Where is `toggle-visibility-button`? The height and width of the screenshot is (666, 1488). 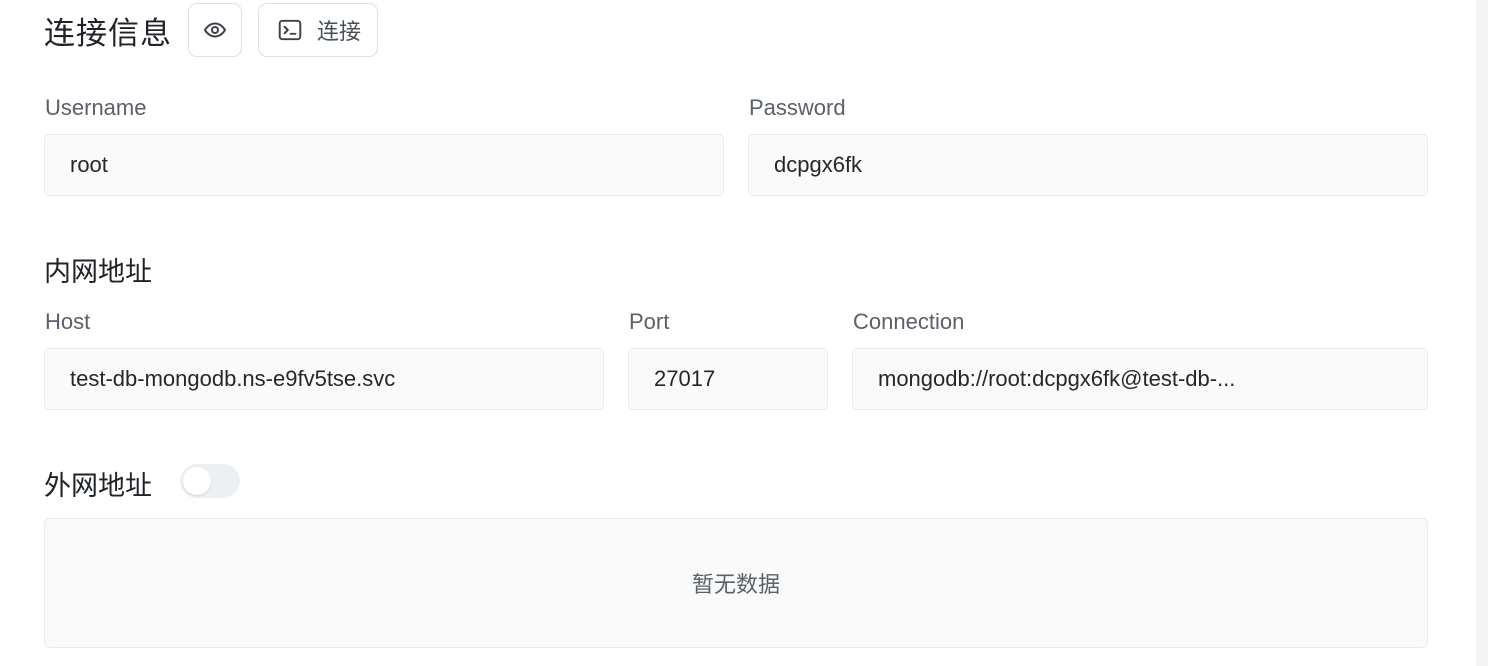 toggle-visibility-button is located at coordinates (215, 30).